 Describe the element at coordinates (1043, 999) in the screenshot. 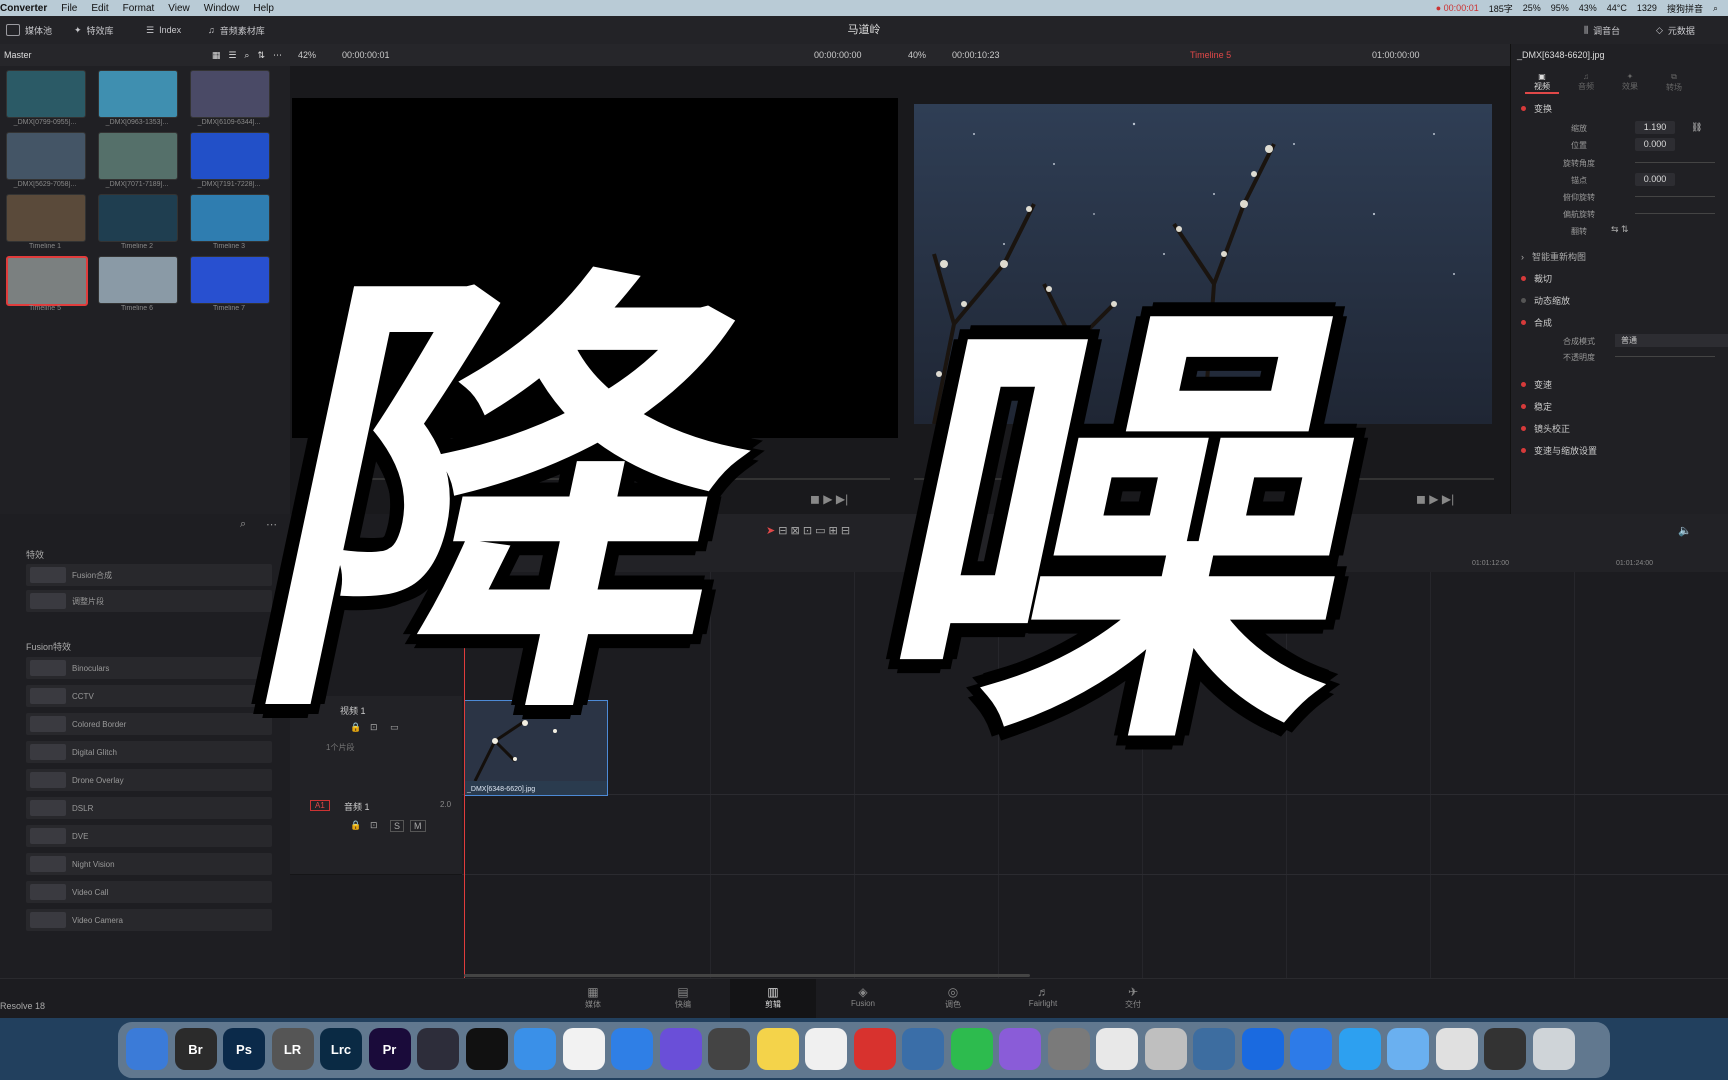

I see `page-tab-5: ♬ Fairlight` at that location.